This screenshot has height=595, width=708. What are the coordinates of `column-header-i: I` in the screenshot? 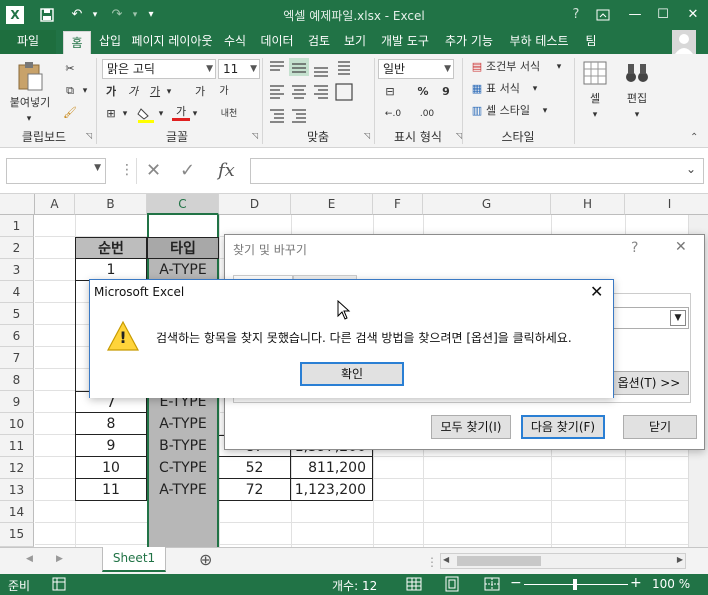 It's located at (666, 204).